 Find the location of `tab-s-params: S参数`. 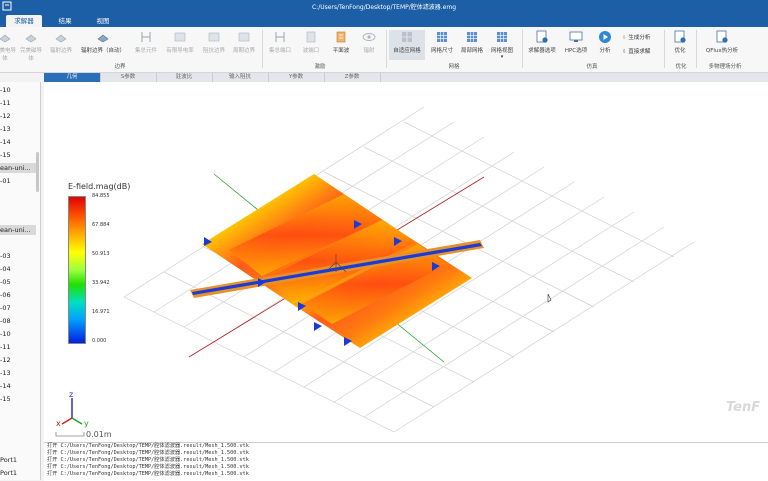

tab-s-params: S参数 is located at coordinates (128, 77).